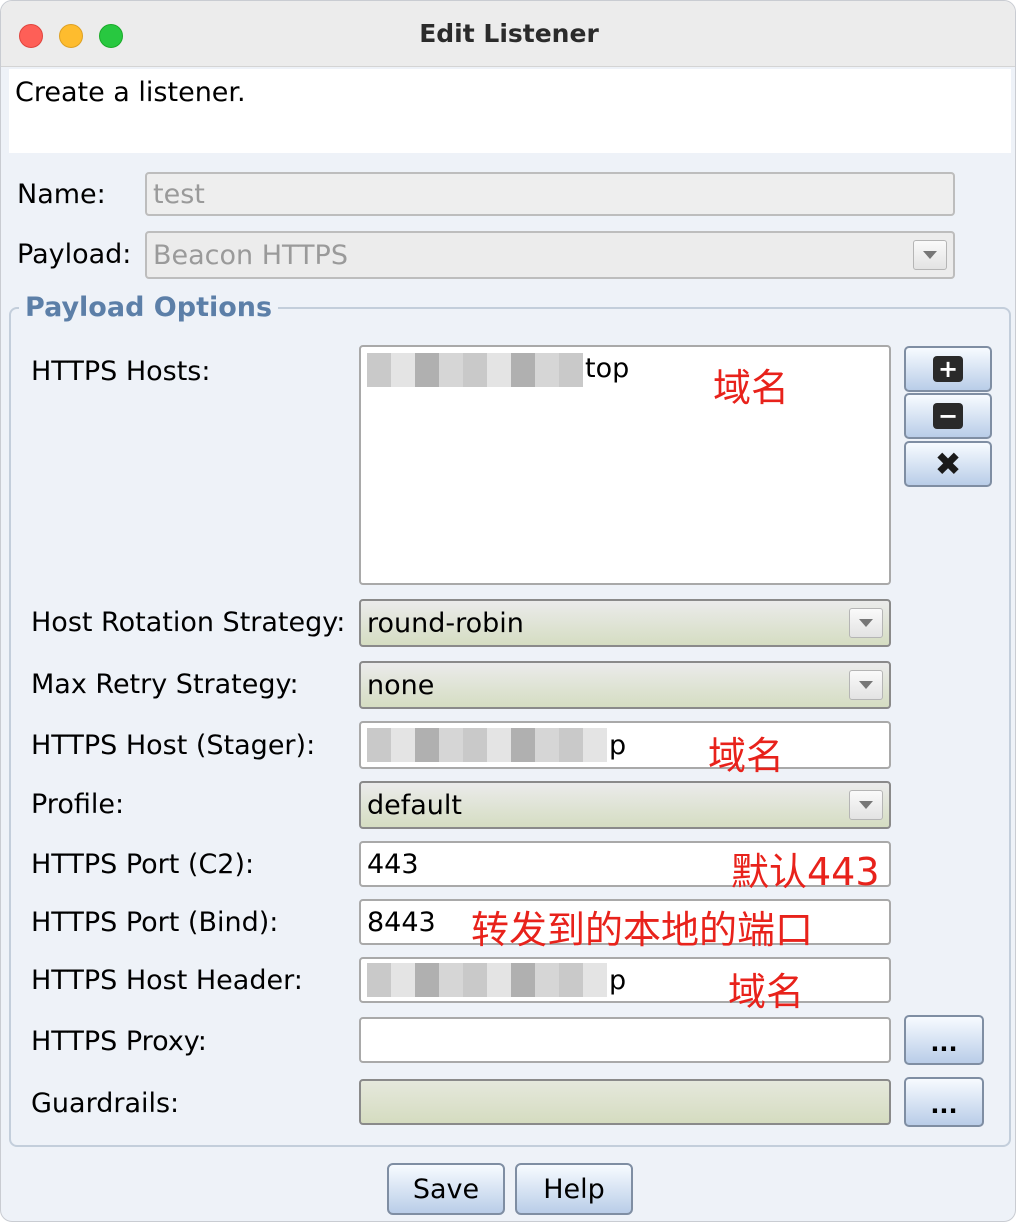  What do you see at coordinates (510, 111) in the screenshot?
I see `description-text: Create a listener.` at bounding box center [510, 111].